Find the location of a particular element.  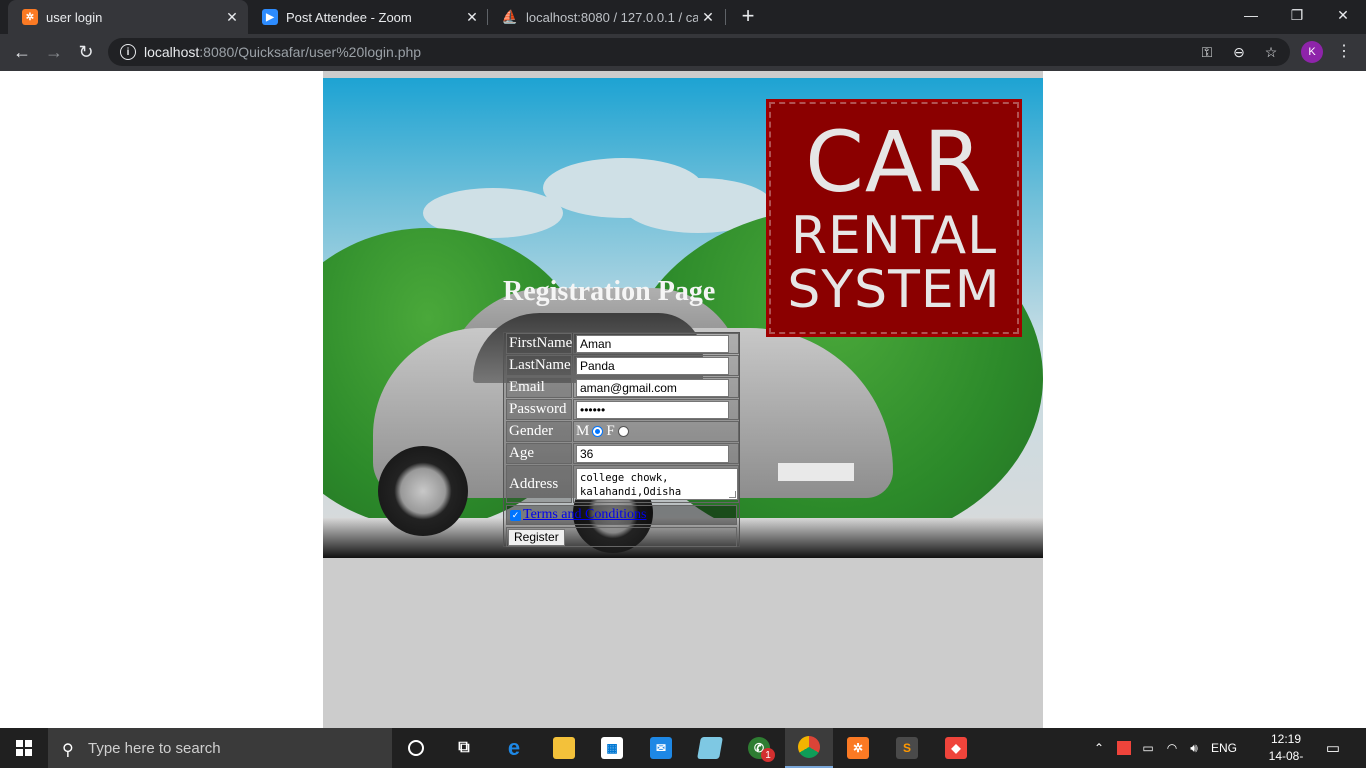

firstname-cell: Aman is located at coordinates (656, 343).